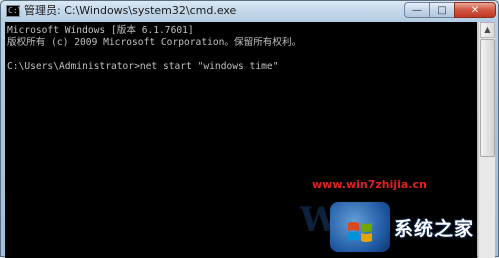 This screenshot has width=499, height=258. What do you see at coordinates (100, 30) in the screenshot?
I see `console-line: Microsoft Windows [版本 6.1.7601]` at bounding box center [100, 30].